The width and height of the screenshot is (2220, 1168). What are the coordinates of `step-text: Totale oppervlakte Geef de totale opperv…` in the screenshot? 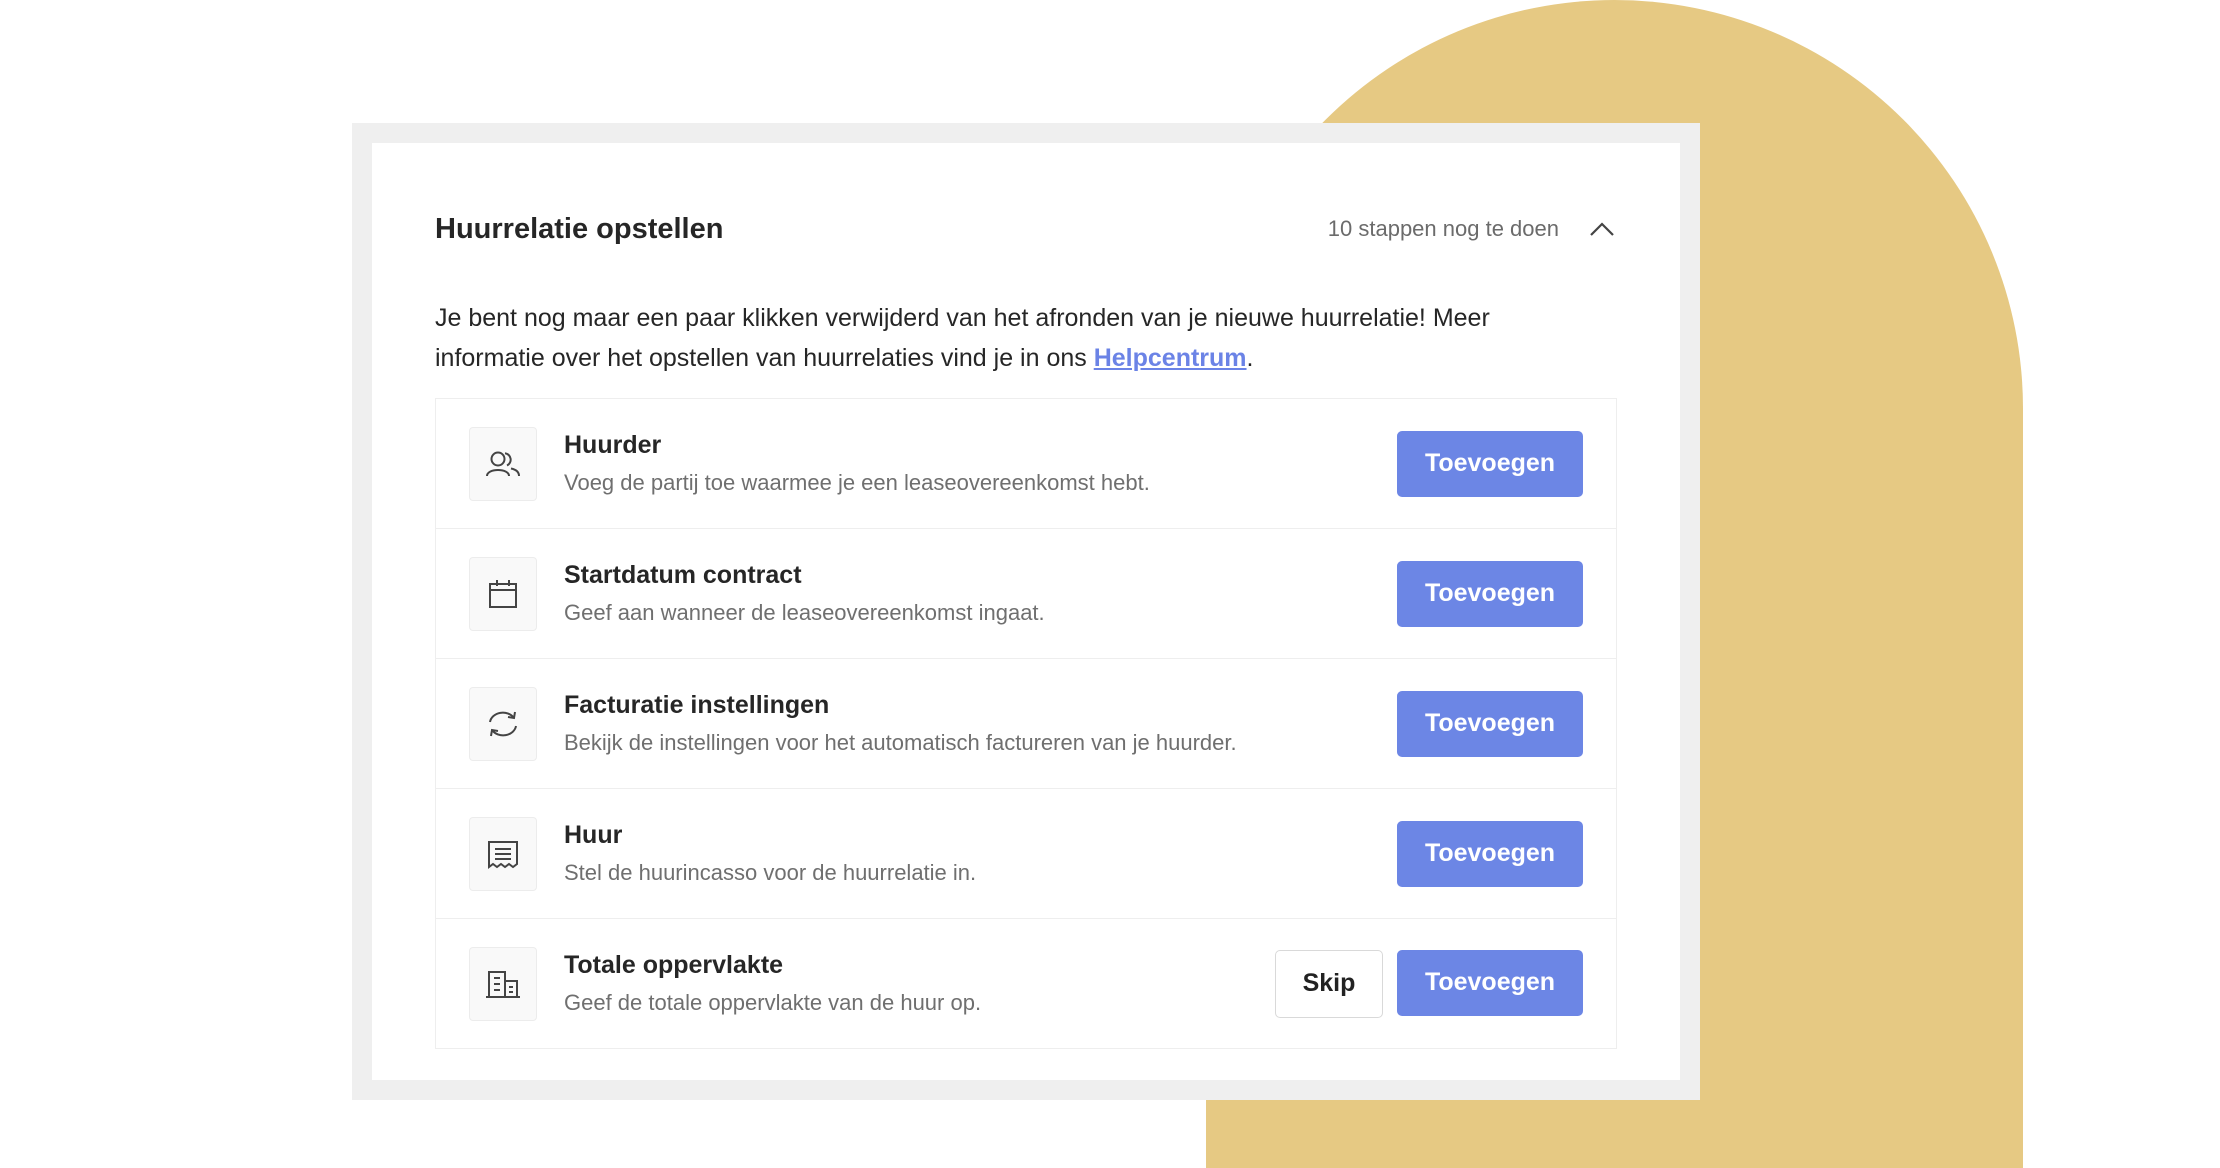 It's located at (919, 983).